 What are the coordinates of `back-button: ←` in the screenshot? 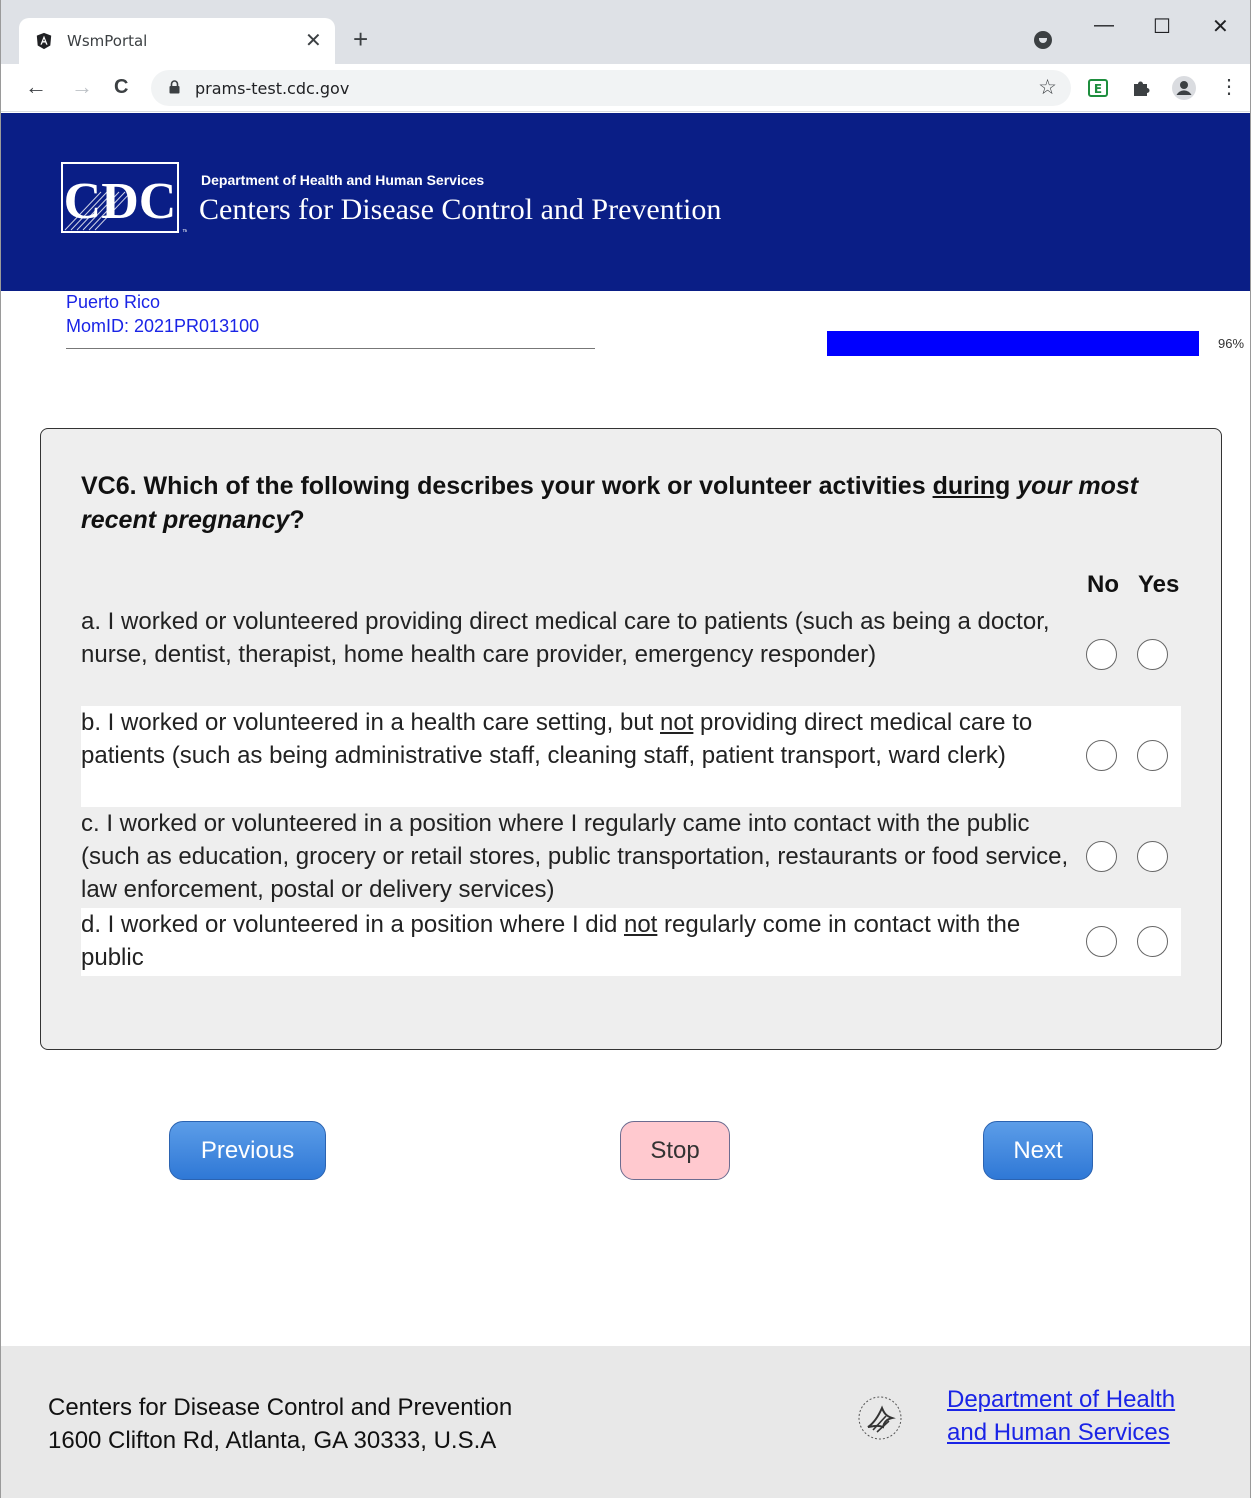 It's located at (36, 87).